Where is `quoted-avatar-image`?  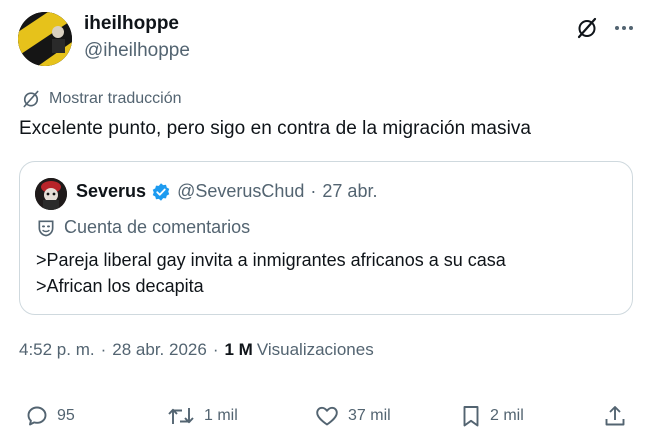
quoted-avatar-image is located at coordinates (51, 194).